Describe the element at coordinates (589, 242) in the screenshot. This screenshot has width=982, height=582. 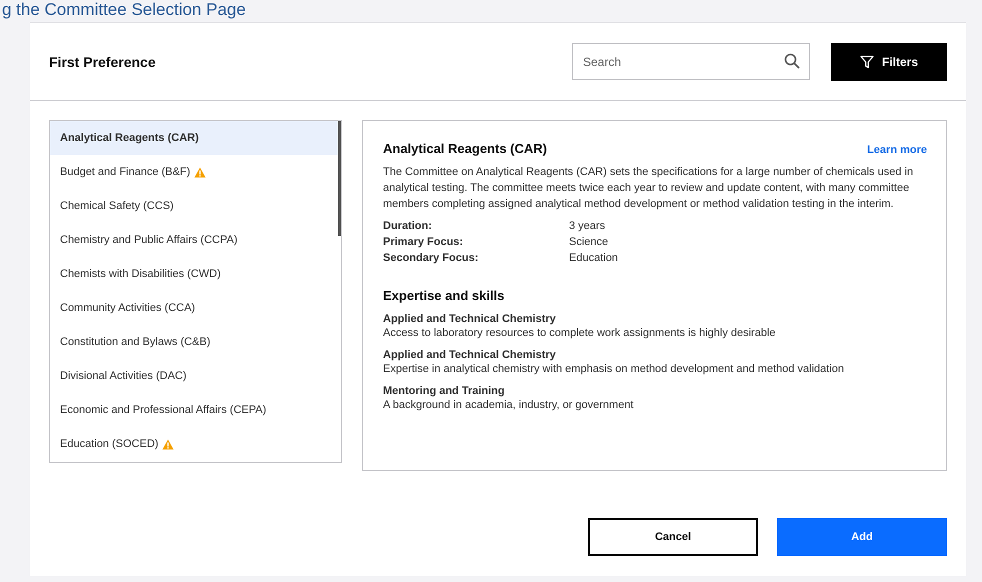
I see `fact-value: Science` at that location.